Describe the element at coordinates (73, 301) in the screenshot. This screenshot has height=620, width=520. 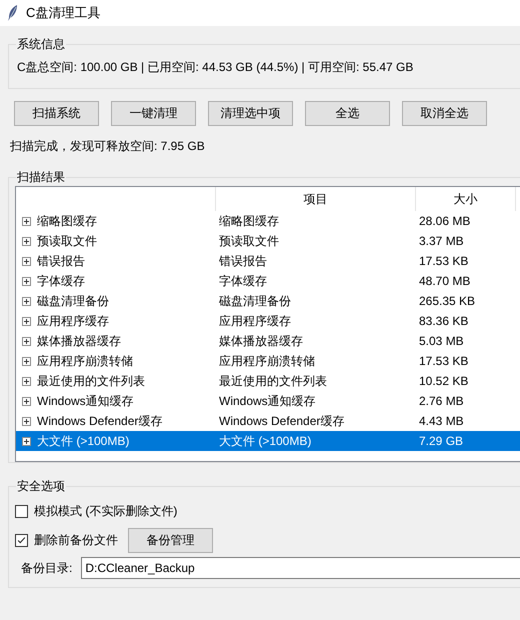
I see `tree-label: 磁盘清理备份` at that location.